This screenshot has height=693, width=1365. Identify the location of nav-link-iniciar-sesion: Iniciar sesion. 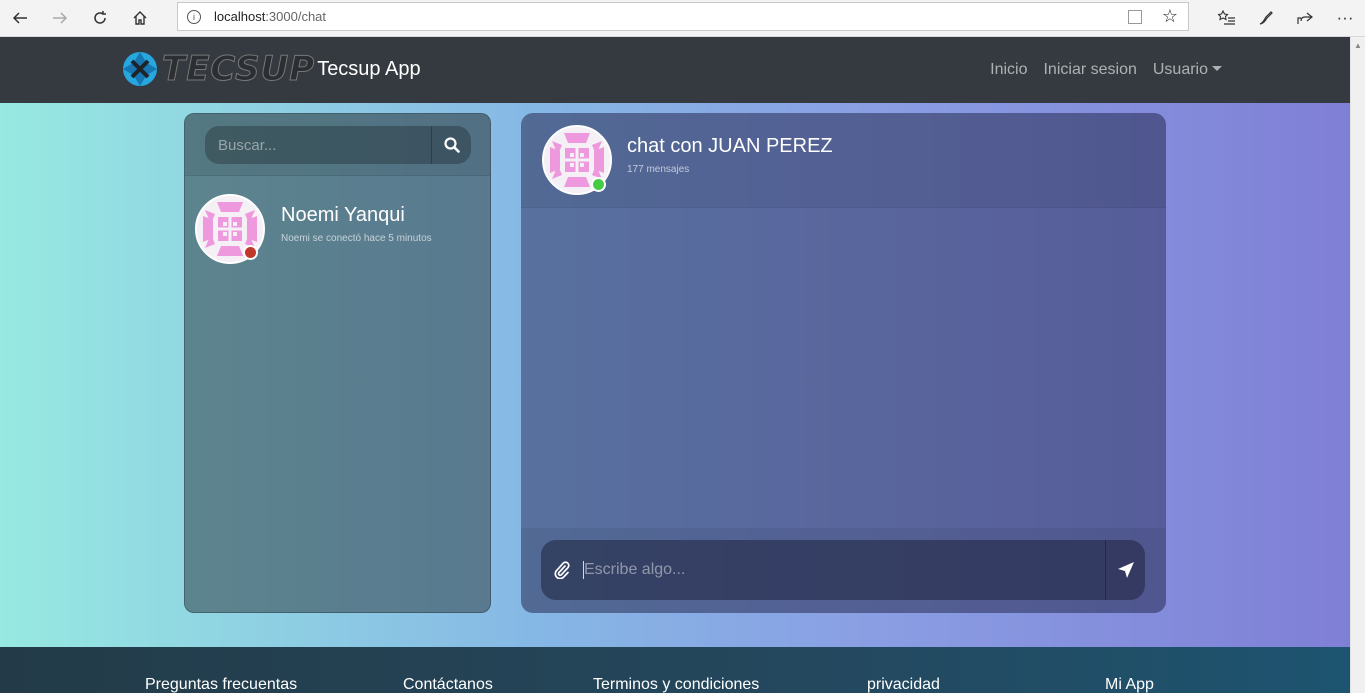
(1089, 70).